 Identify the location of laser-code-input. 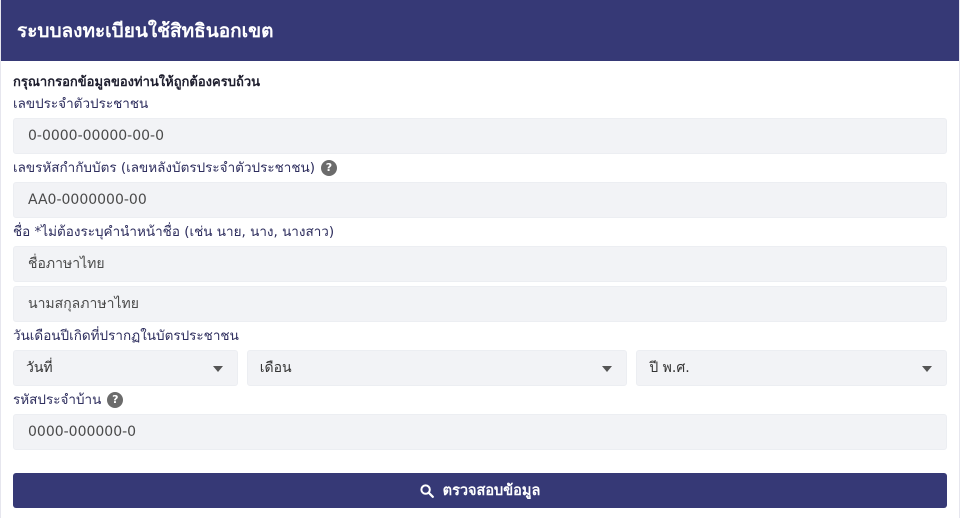
(480, 200).